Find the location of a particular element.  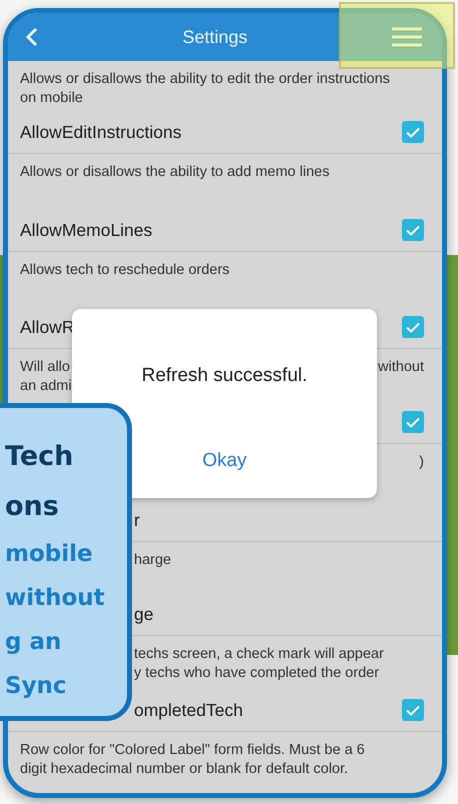

setting-description: Will allo is located at coordinates (45, 366).